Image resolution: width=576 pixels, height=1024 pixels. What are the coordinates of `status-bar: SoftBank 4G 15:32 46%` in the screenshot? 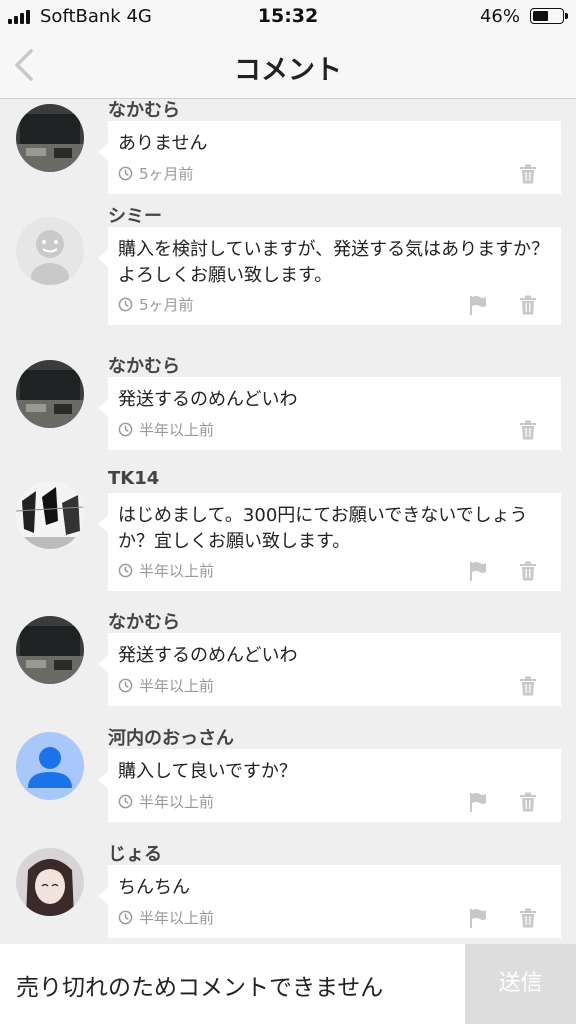 It's located at (288, 17).